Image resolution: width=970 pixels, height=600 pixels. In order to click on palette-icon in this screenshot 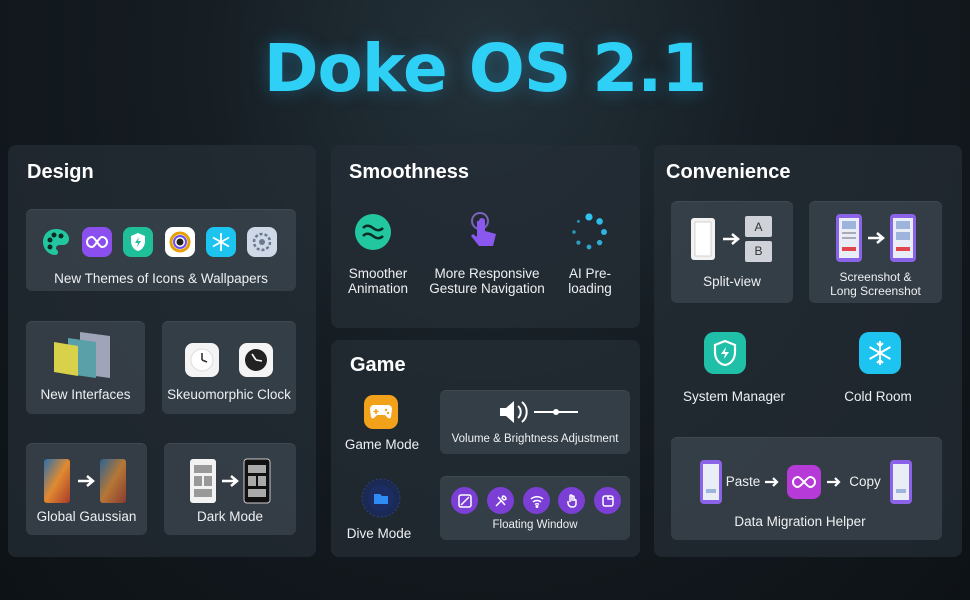, I will do `click(56, 242)`.